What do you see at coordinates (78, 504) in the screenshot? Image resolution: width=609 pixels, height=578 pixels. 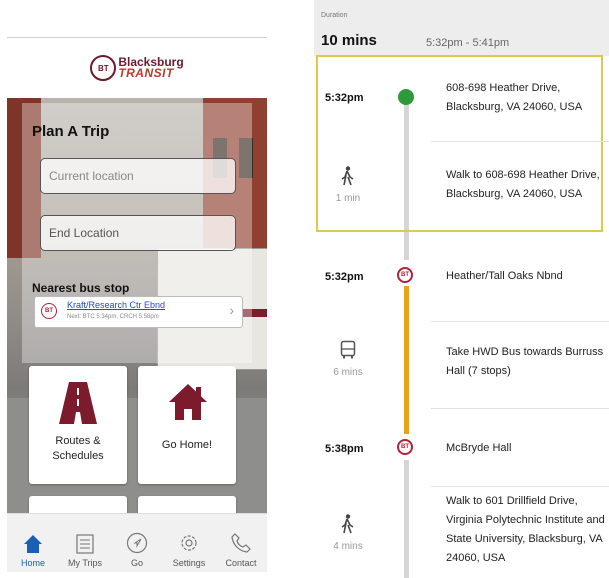 I see `more-tile-left` at bounding box center [78, 504].